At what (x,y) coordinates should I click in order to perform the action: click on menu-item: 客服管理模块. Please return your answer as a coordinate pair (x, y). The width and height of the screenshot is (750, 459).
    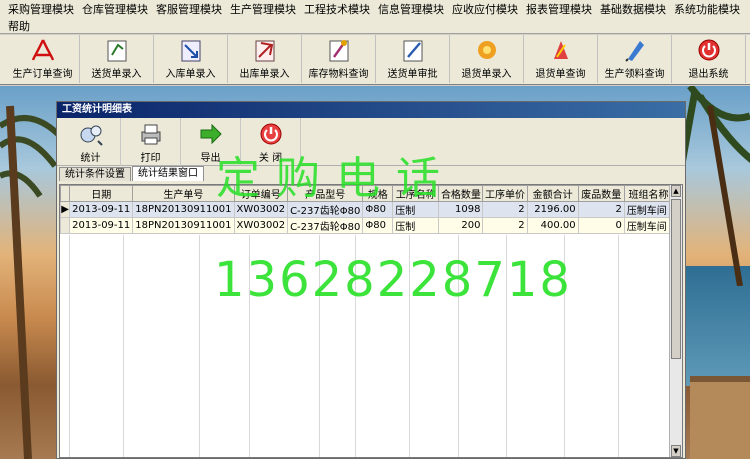
    Looking at the image, I should click on (189, 9).